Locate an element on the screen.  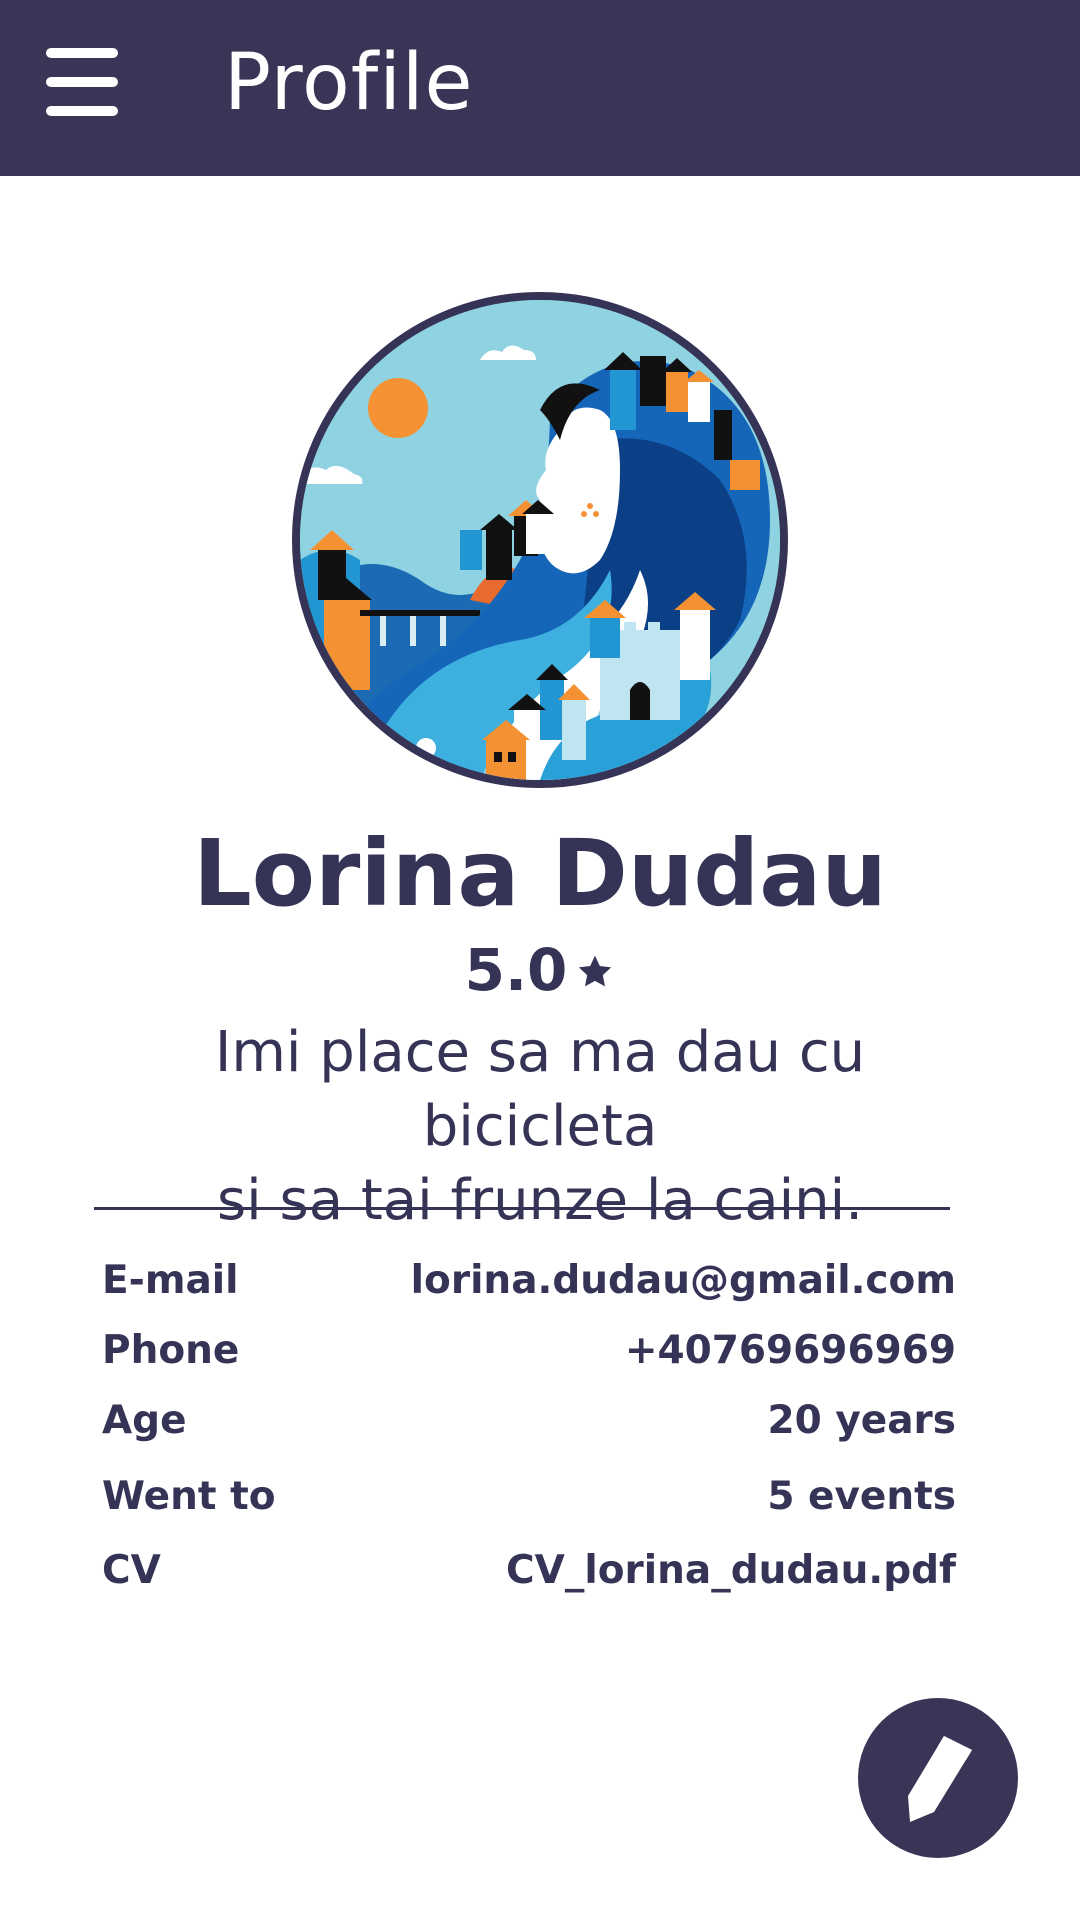
events-value: 5 events is located at coordinates (861, 1496).